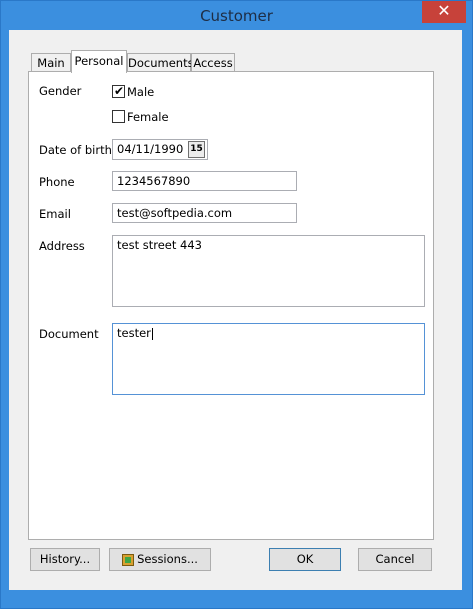 This screenshot has width=473, height=609. What do you see at coordinates (148, 117) in the screenshot?
I see `female-label: Female` at bounding box center [148, 117].